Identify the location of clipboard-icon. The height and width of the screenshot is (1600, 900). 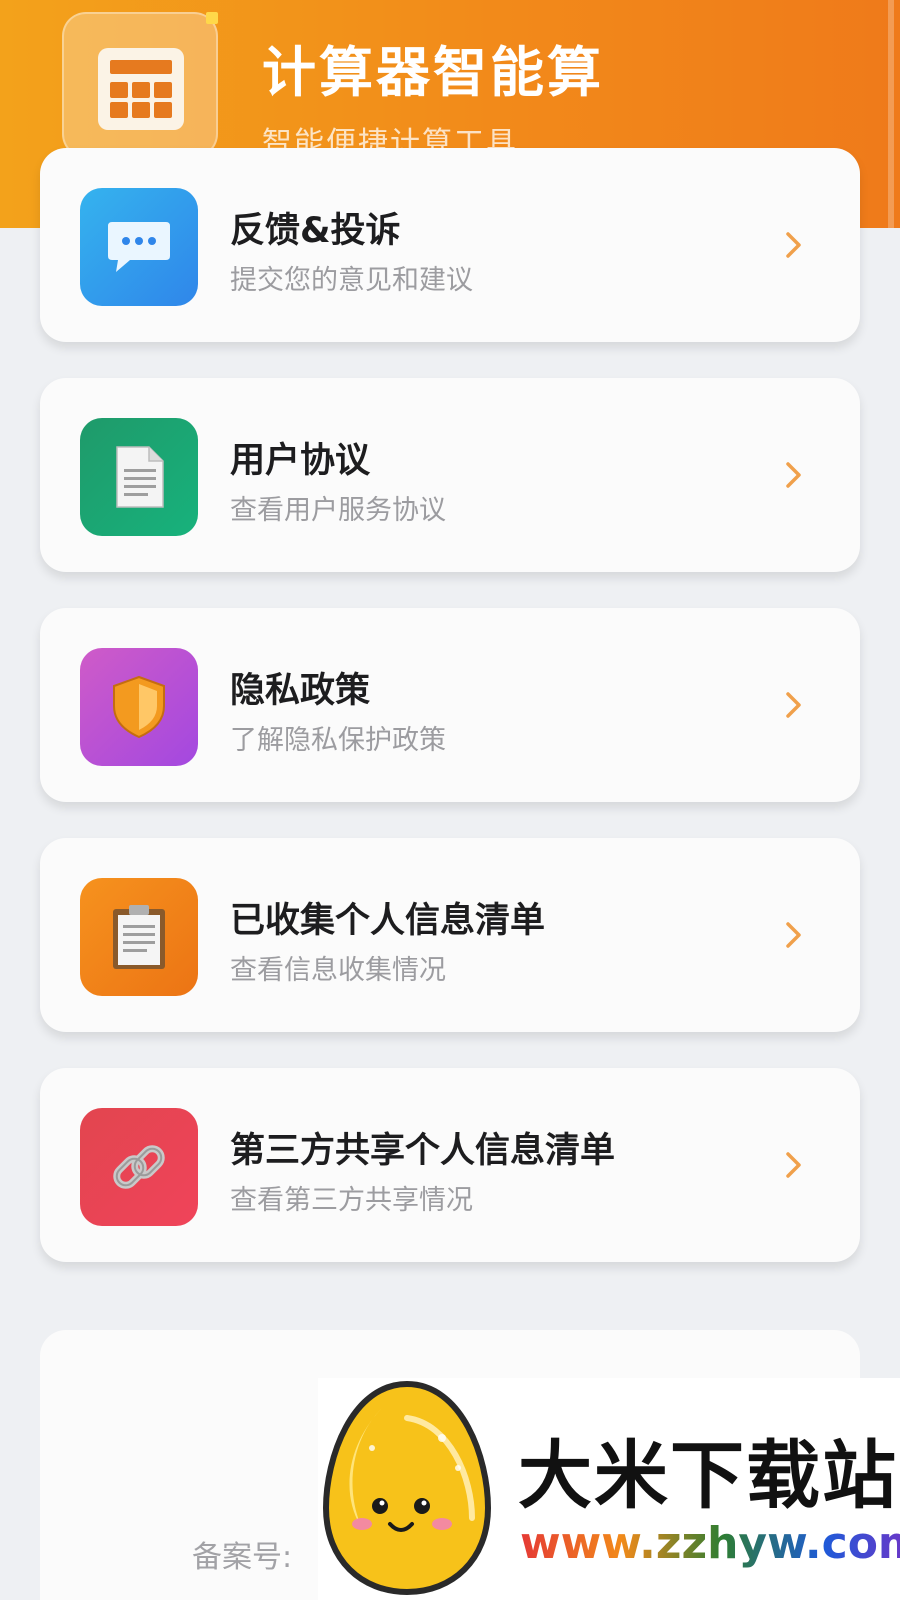
(139, 937).